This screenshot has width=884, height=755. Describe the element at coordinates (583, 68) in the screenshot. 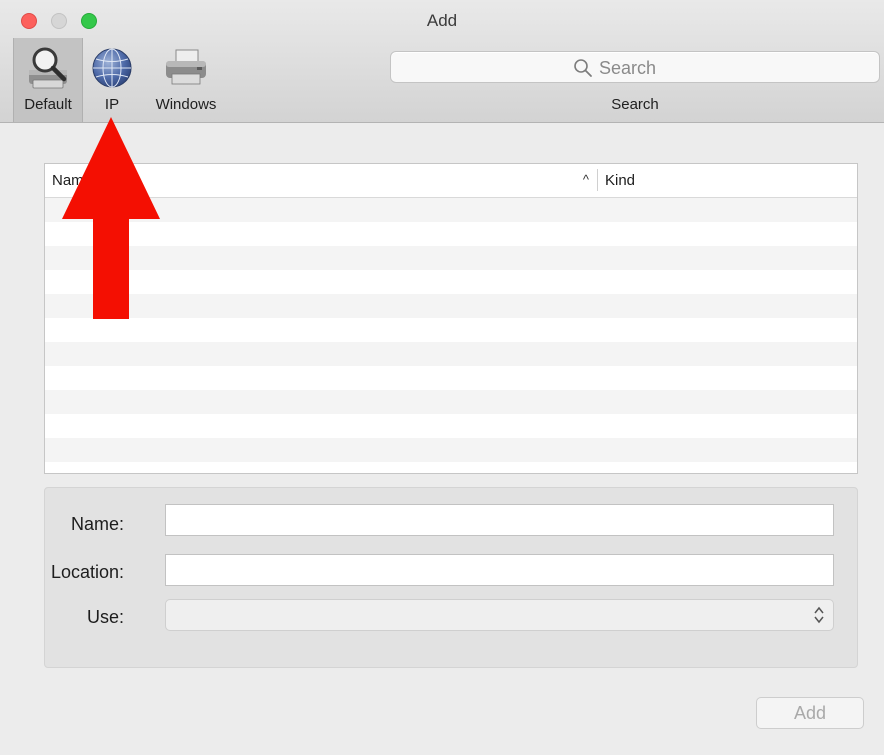

I see `search-icon` at that location.